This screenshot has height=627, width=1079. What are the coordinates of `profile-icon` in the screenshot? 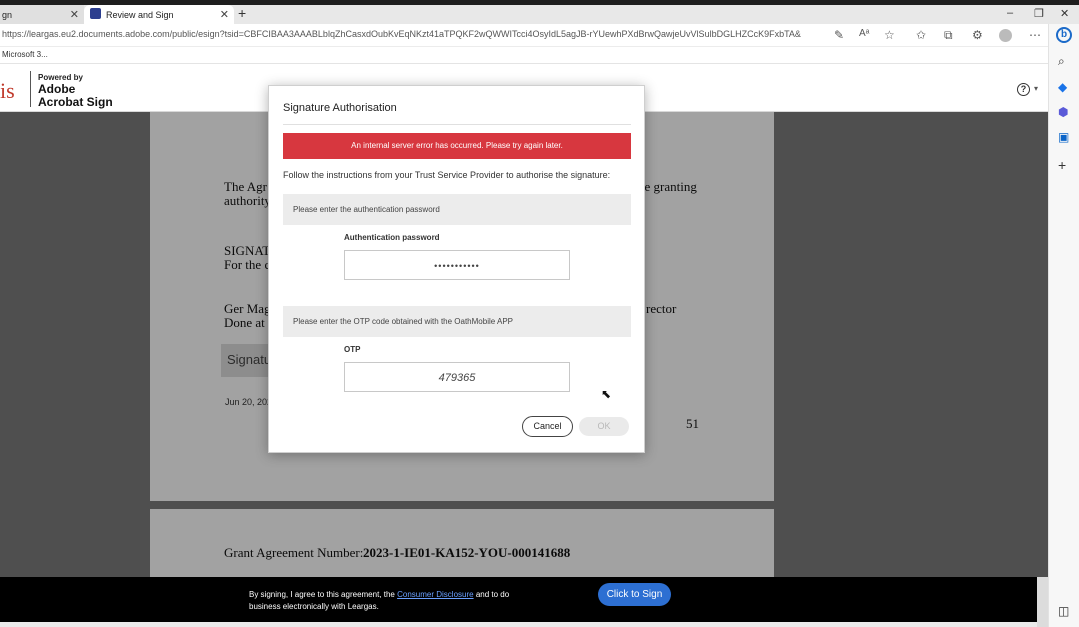 It's located at (1005, 35).